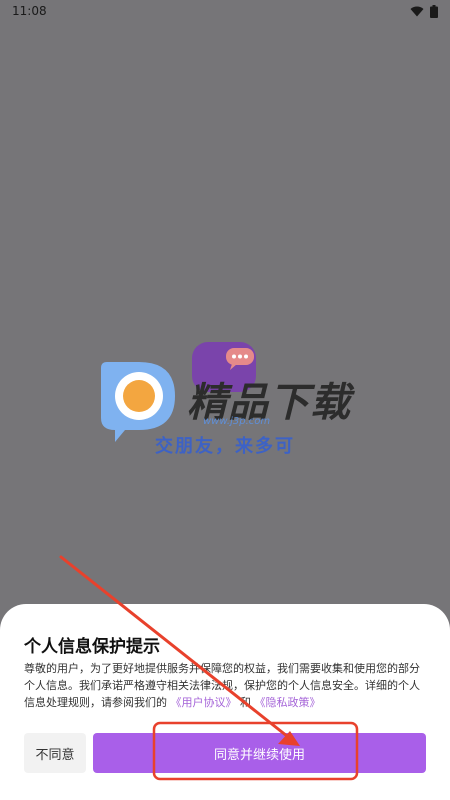  Describe the element at coordinates (434, 11) in the screenshot. I see `battery-icon` at that location.